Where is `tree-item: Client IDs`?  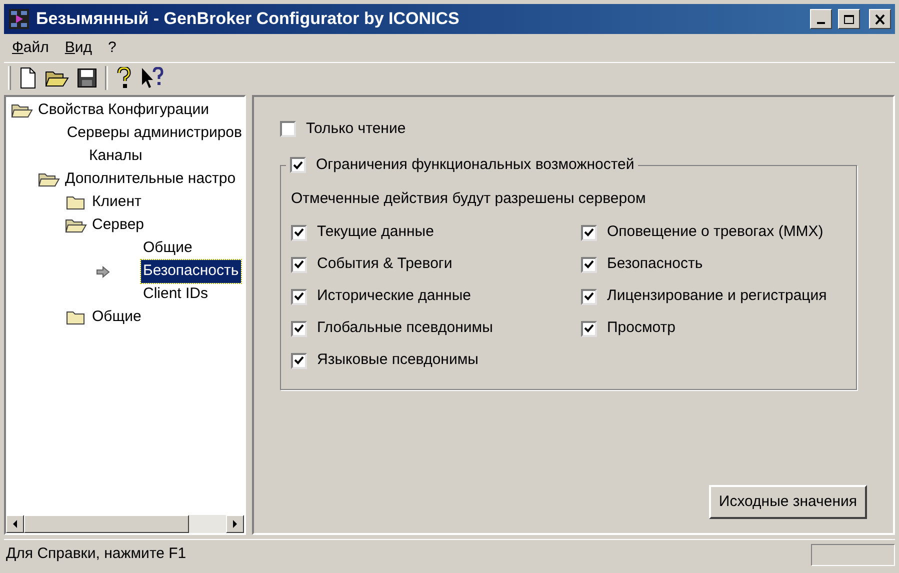 tree-item: Client IDs is located at coordinates (175, 294).